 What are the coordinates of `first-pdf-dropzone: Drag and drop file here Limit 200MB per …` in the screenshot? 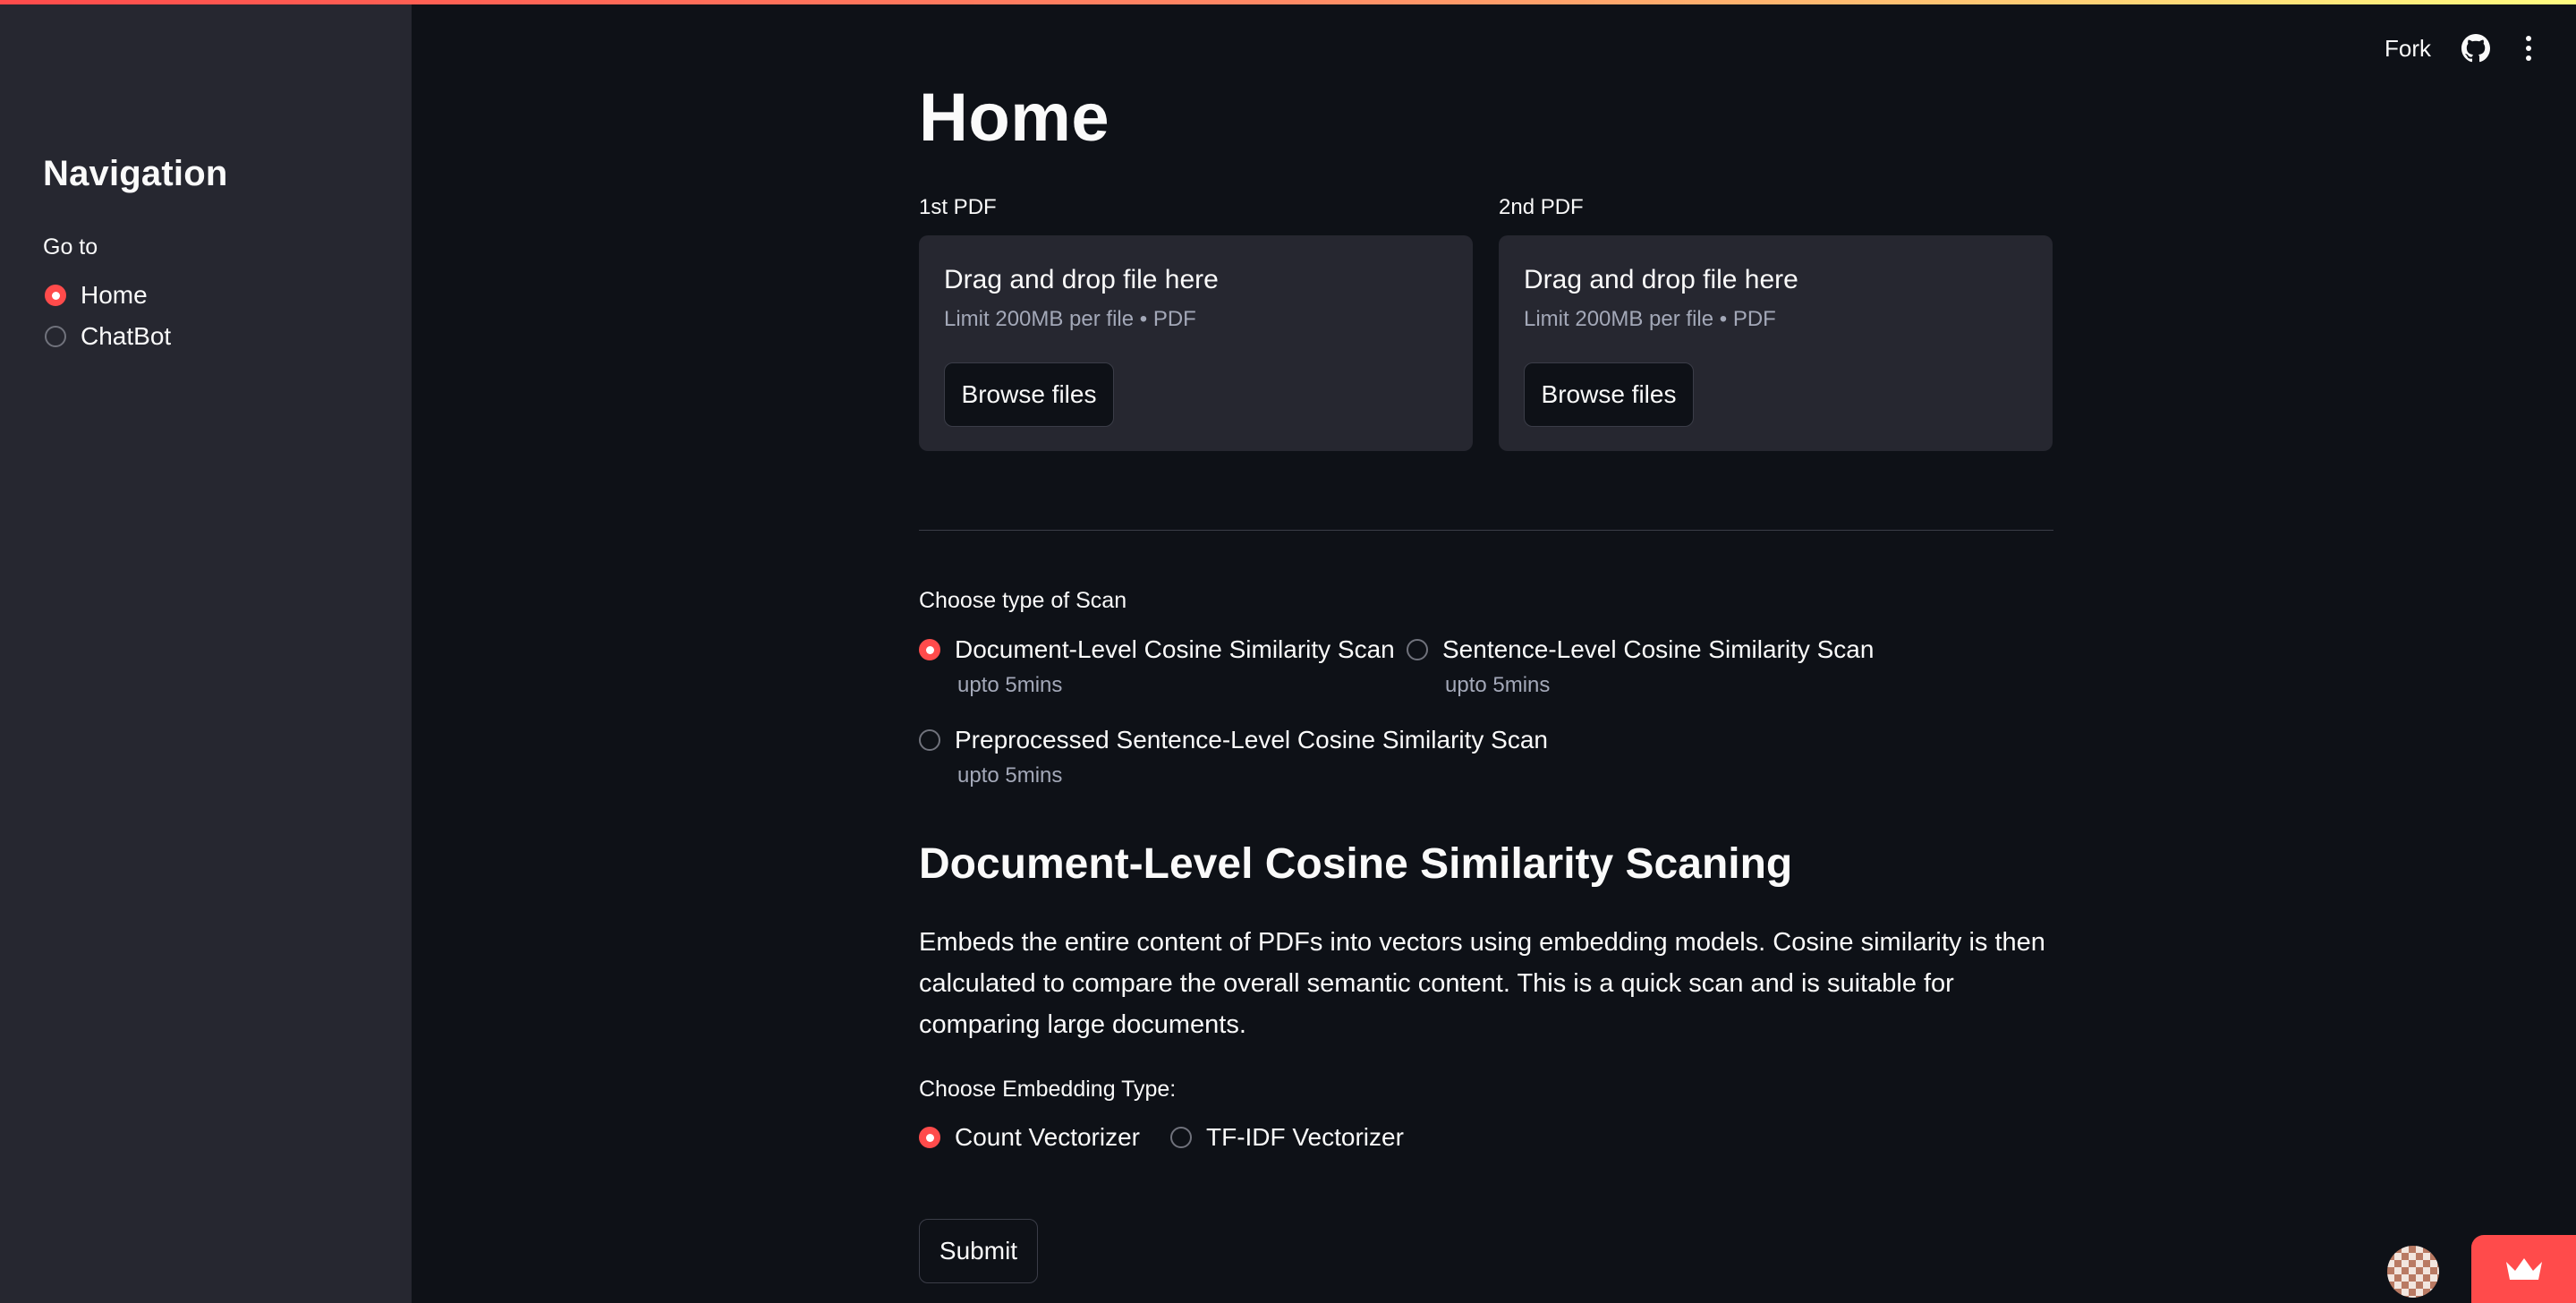 It's located at (1196, 343).